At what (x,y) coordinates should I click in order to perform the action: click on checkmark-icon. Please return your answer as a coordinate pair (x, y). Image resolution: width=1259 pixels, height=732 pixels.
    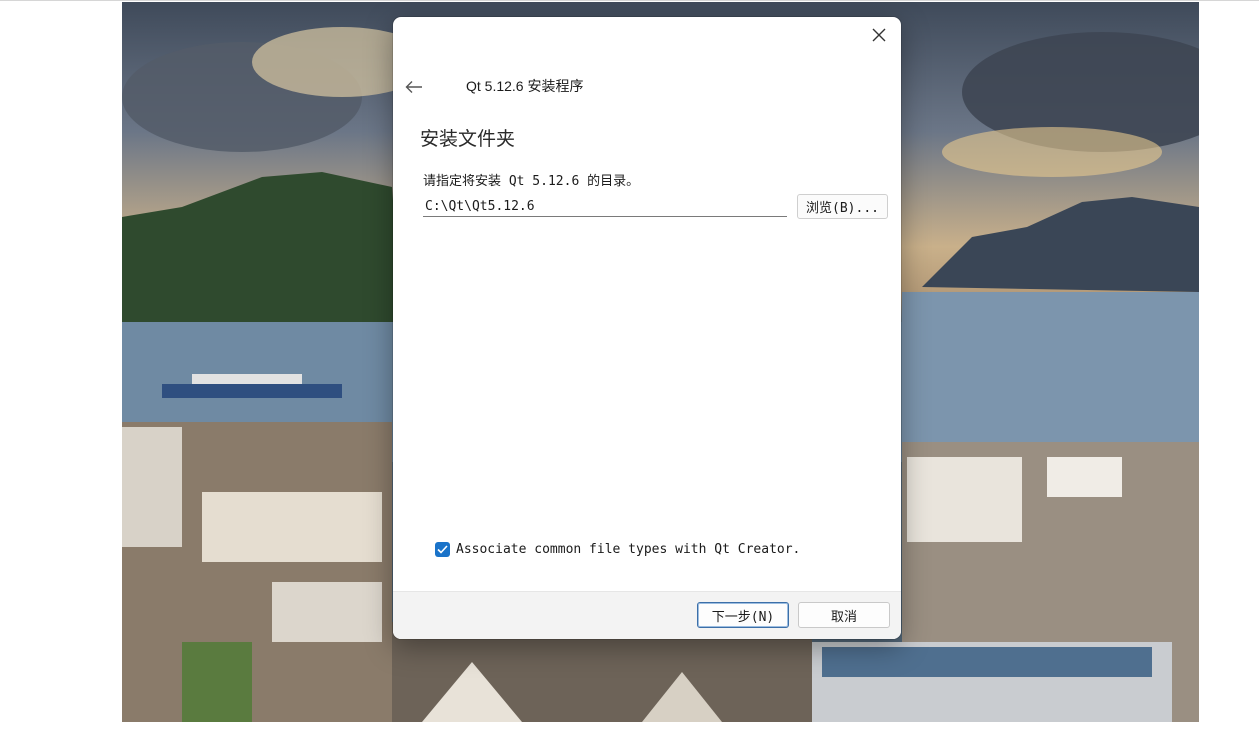
    Looking at the image, I should click on (442, 549).